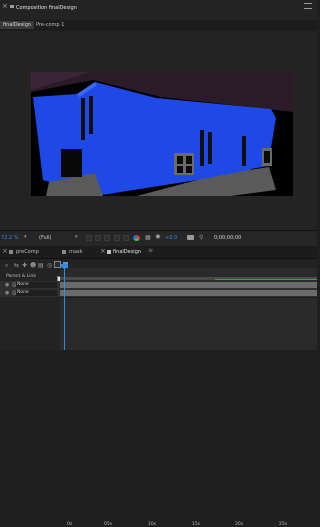  I want to click on show-channel-icon: ⚲, so click(201, 237).